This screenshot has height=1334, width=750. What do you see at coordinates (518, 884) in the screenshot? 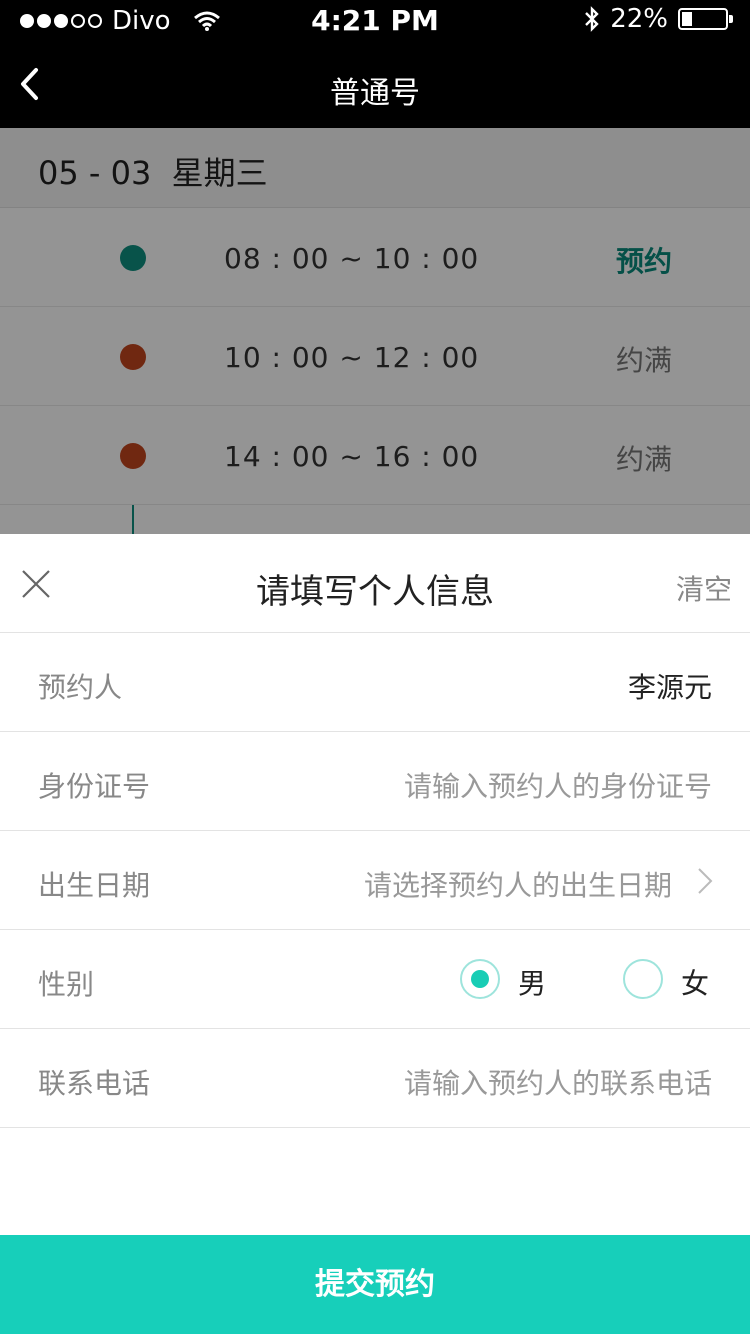
I see `birth-date-field: 请选择预约人的出生日期` at bounding box center [518, 884].